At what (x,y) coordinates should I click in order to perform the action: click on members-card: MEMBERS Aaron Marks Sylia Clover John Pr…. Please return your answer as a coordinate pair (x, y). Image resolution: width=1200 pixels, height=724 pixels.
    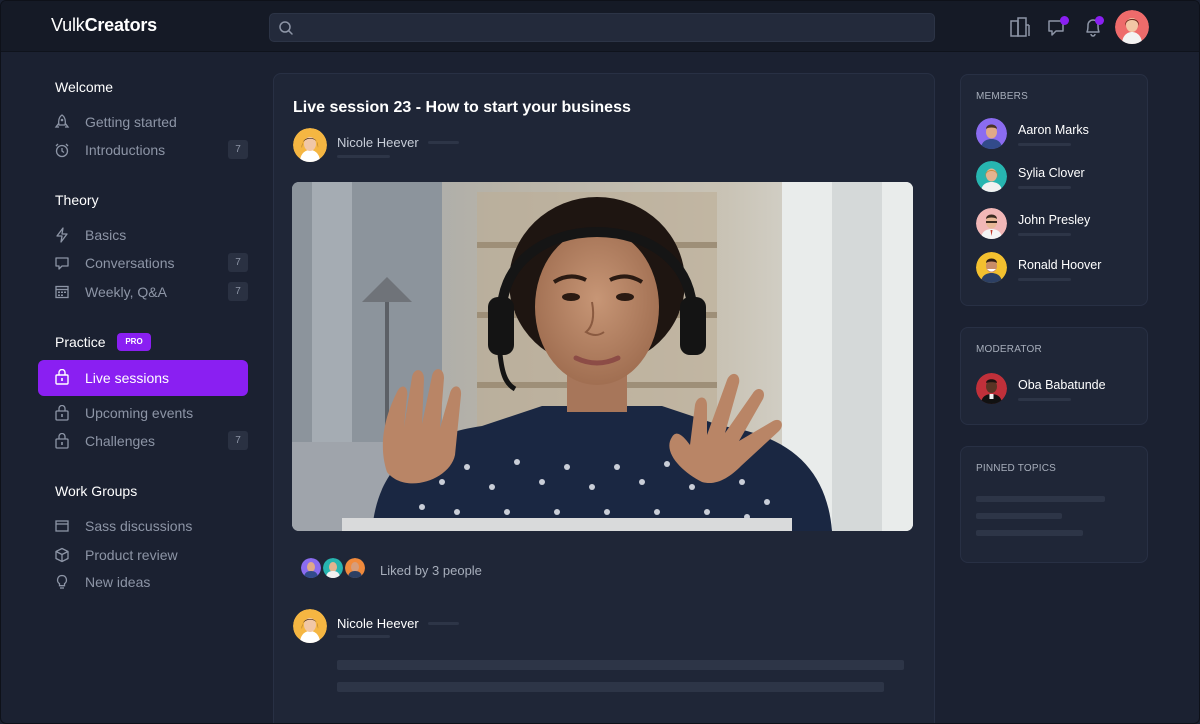
    Looking at the image, I should click on (1054, 190).